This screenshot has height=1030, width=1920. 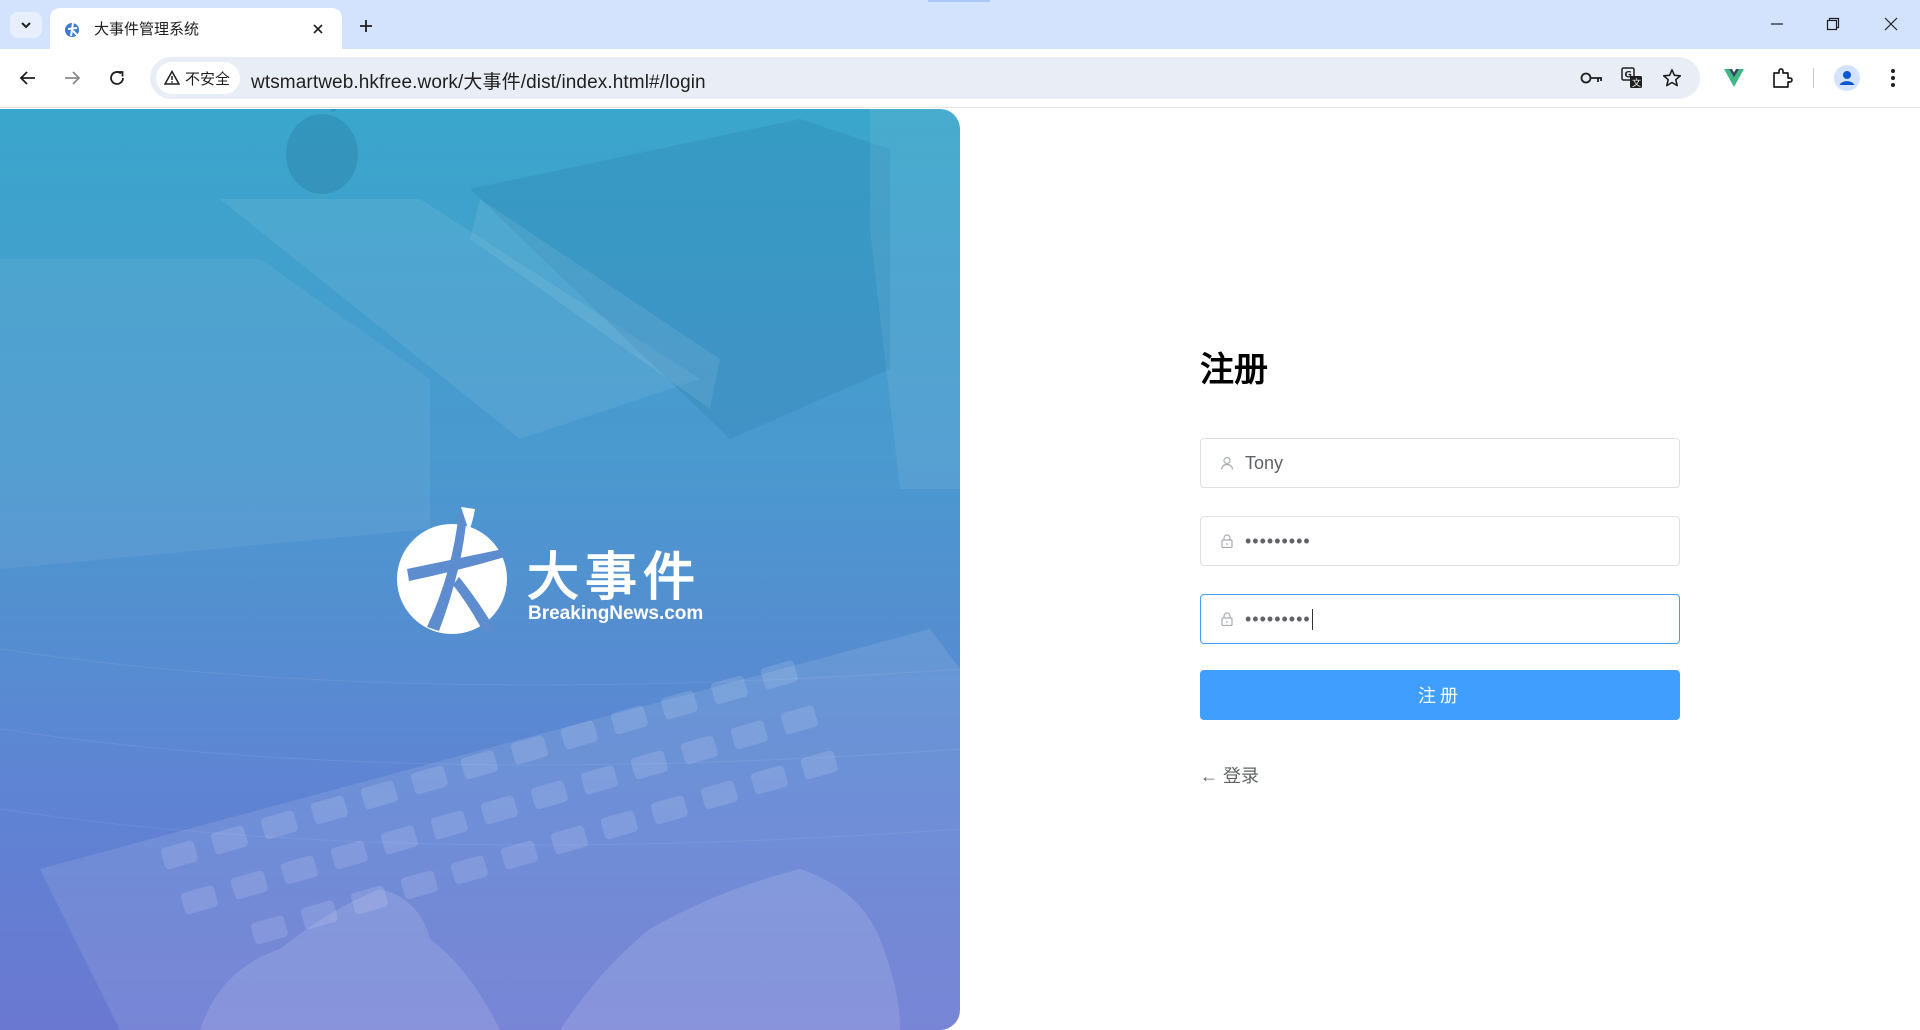 I want to click on new-tab-button, so click(x=366, y=26).